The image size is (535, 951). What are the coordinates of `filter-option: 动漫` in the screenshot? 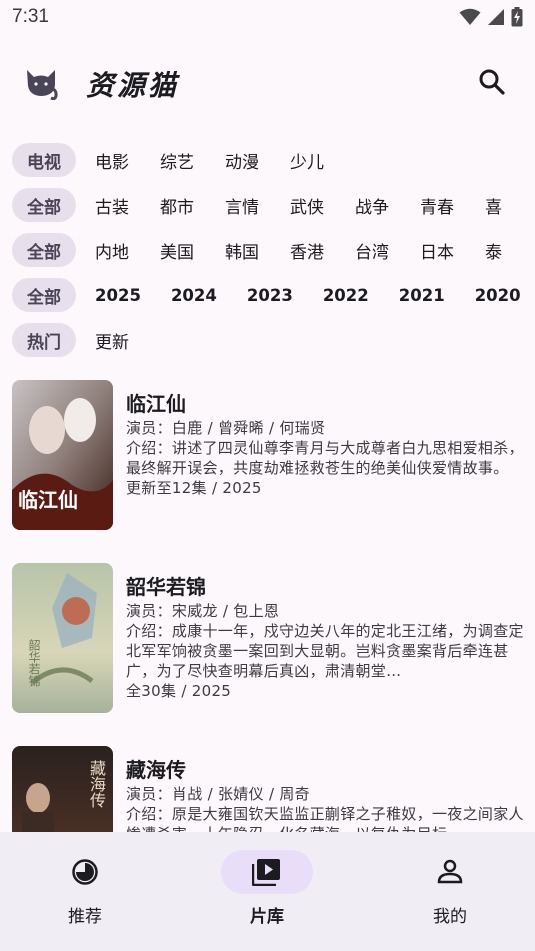 It's located at (242, 160).